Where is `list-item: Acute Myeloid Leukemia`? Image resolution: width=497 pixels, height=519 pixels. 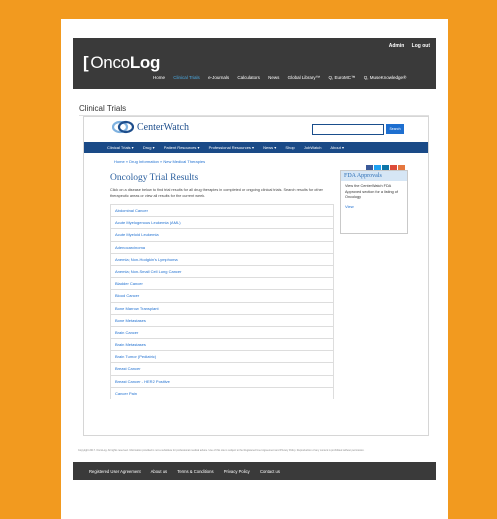
list-item: Acute Myeloid Leukemia is located at coordinates (222, 234).